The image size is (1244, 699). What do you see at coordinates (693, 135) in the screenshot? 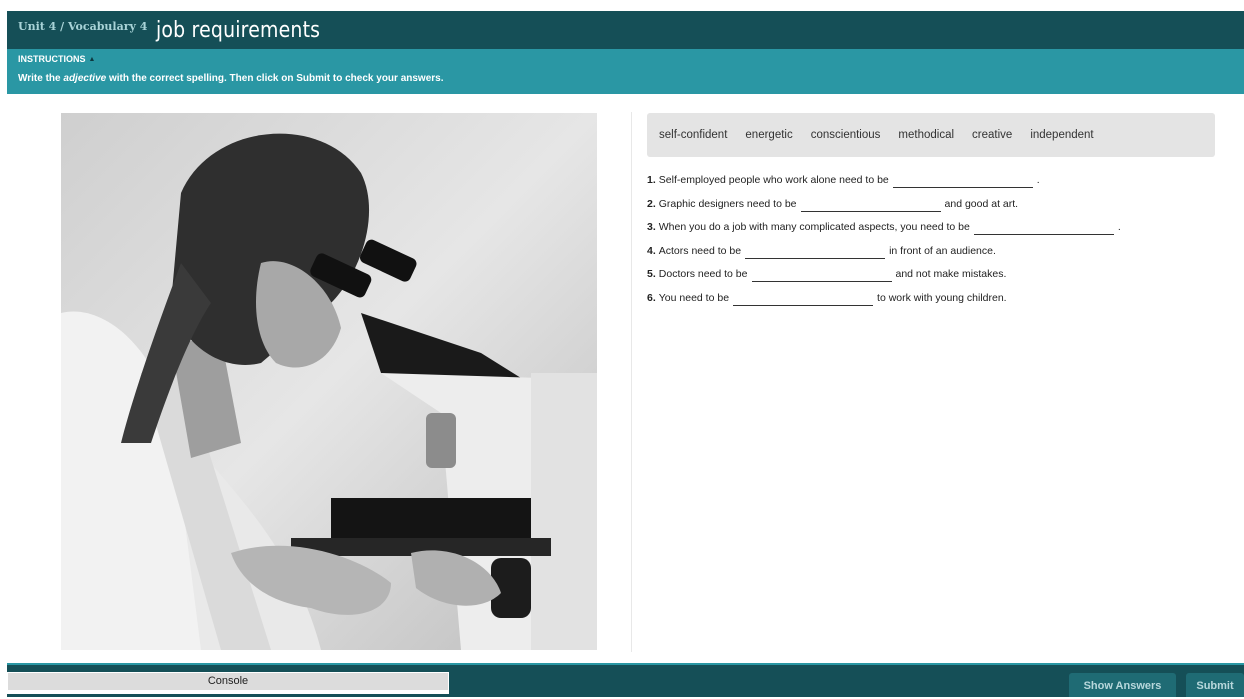
I see `word-bank-item: self-confident` at bounding box center [693, 135].